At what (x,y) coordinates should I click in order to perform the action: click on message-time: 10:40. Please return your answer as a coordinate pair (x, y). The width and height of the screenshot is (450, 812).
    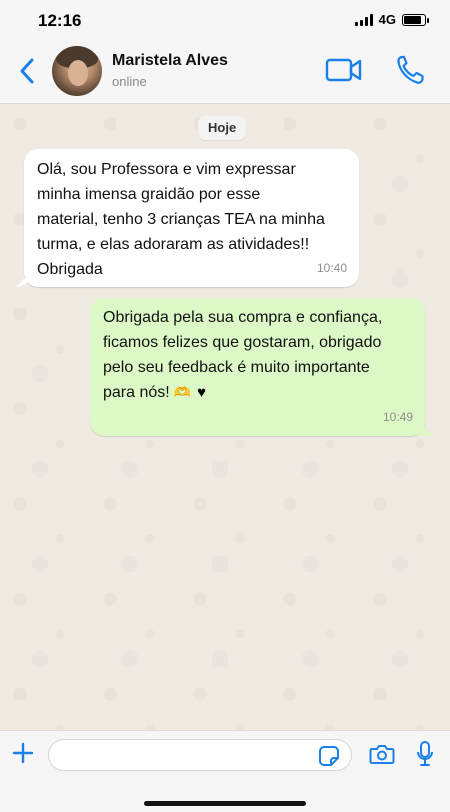
    Looking at the image, I should click on (331, 268).